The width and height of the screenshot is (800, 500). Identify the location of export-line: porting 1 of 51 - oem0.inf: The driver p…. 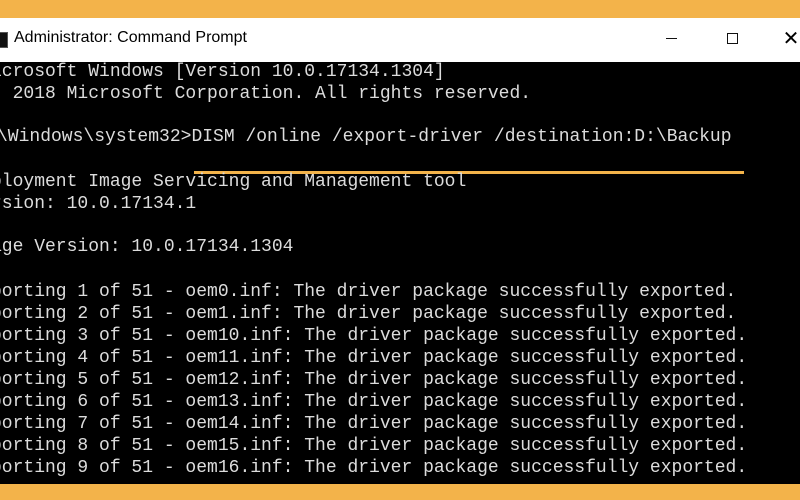
(368, 292).